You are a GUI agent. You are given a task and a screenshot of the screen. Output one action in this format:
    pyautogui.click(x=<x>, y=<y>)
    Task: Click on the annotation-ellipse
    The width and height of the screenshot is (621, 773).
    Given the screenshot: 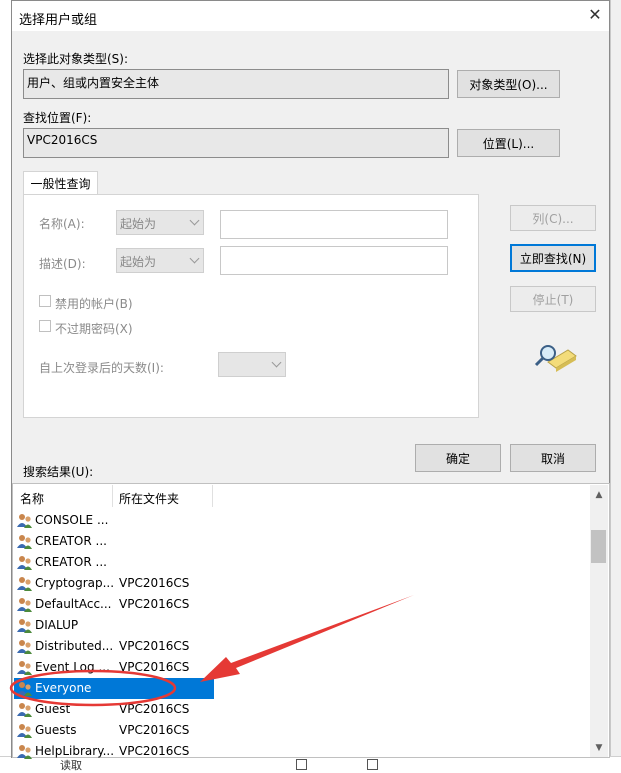 What is the action you would take?
    pyautogui.click(x=93, y=688)
    